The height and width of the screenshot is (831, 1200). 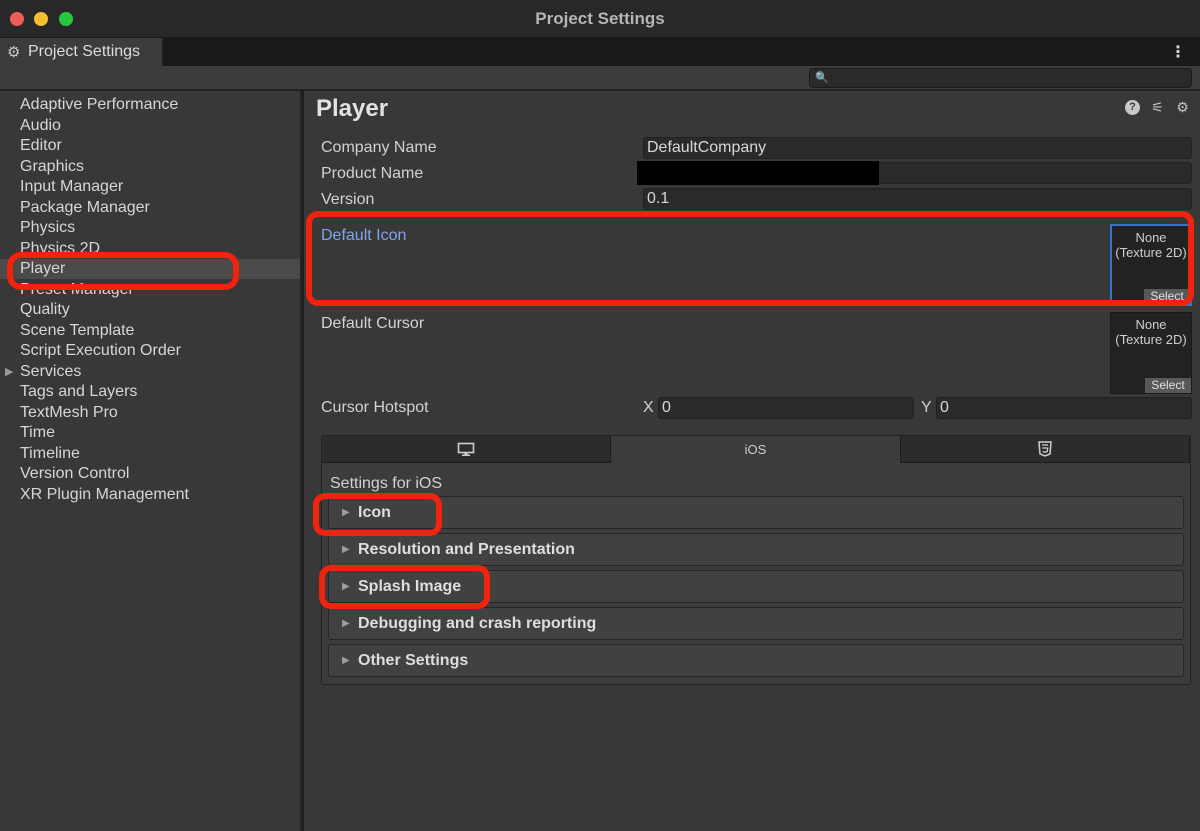 I want to click on settings-for-heading: Settings for iOS, so click(x=386, y=483).